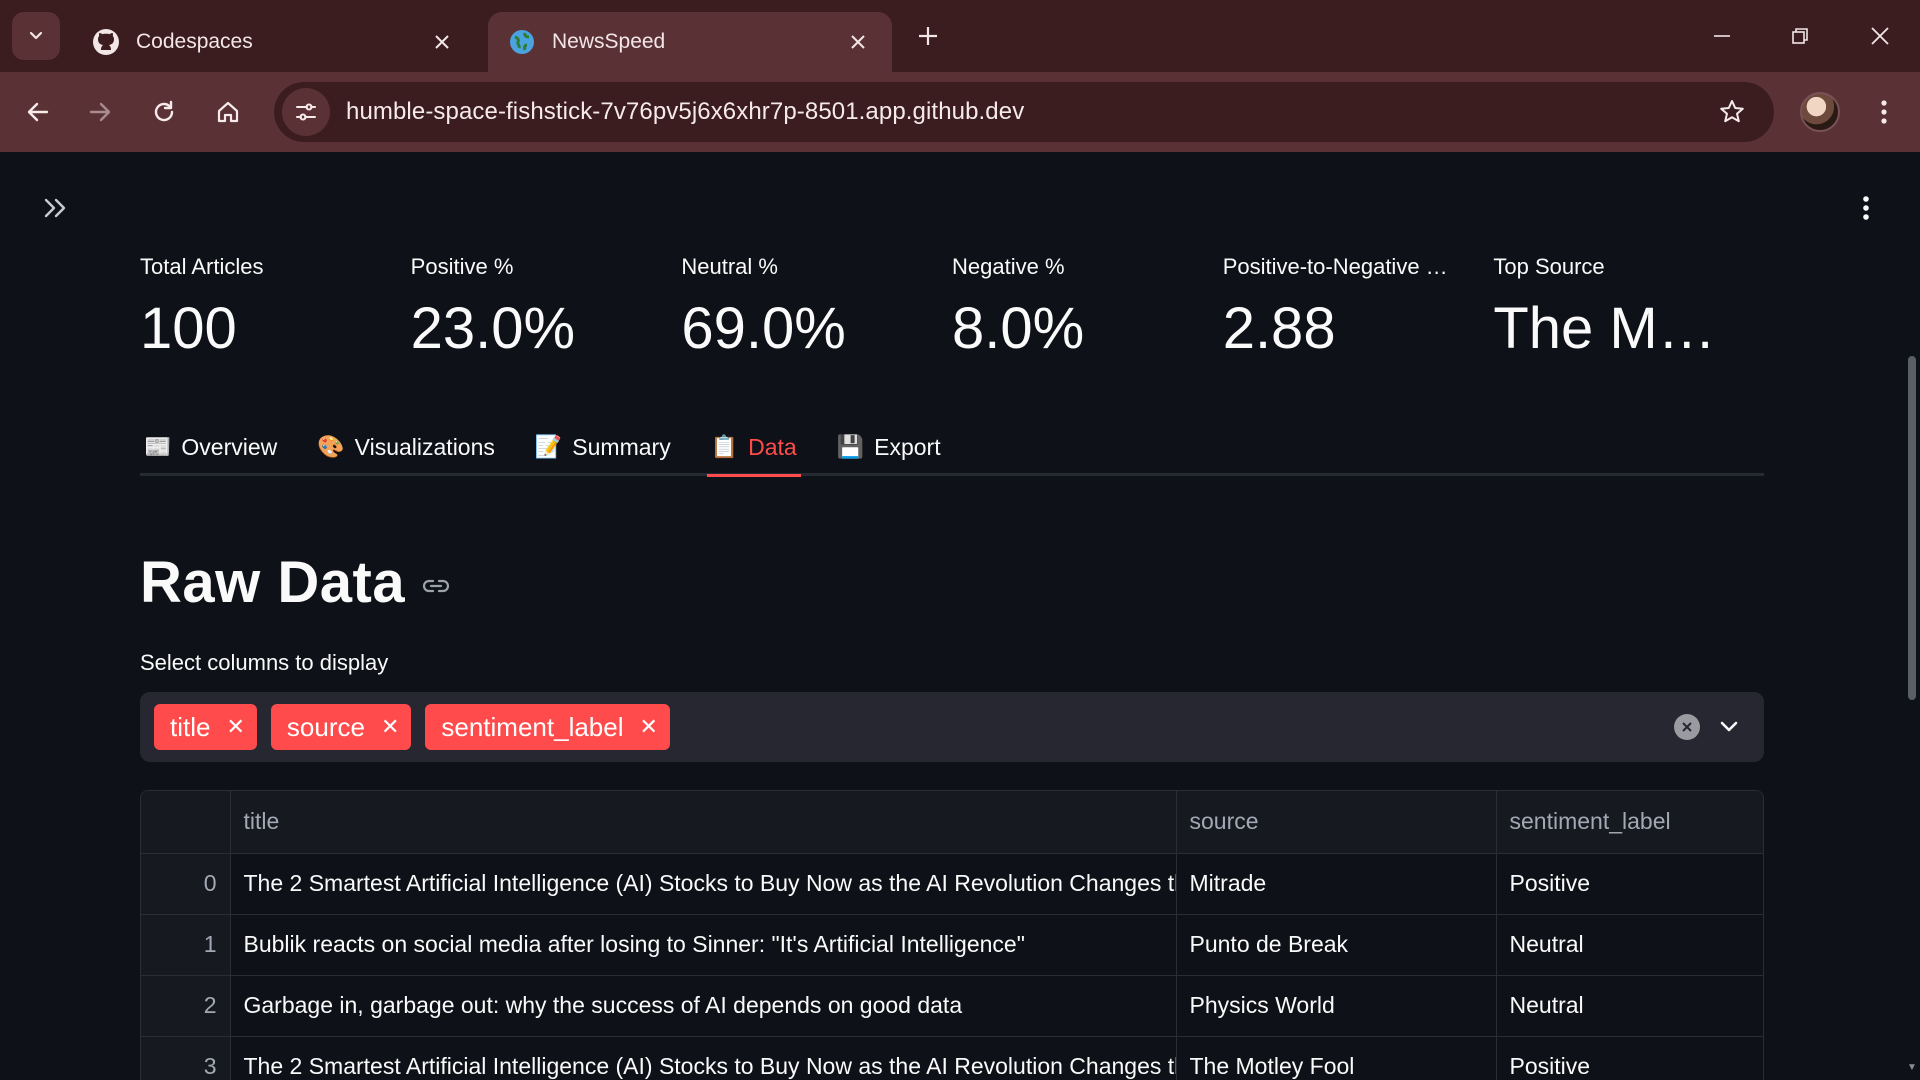 This screenshot has height=1080, width=1920. I want to click on tune-icon, so click(306, 112).